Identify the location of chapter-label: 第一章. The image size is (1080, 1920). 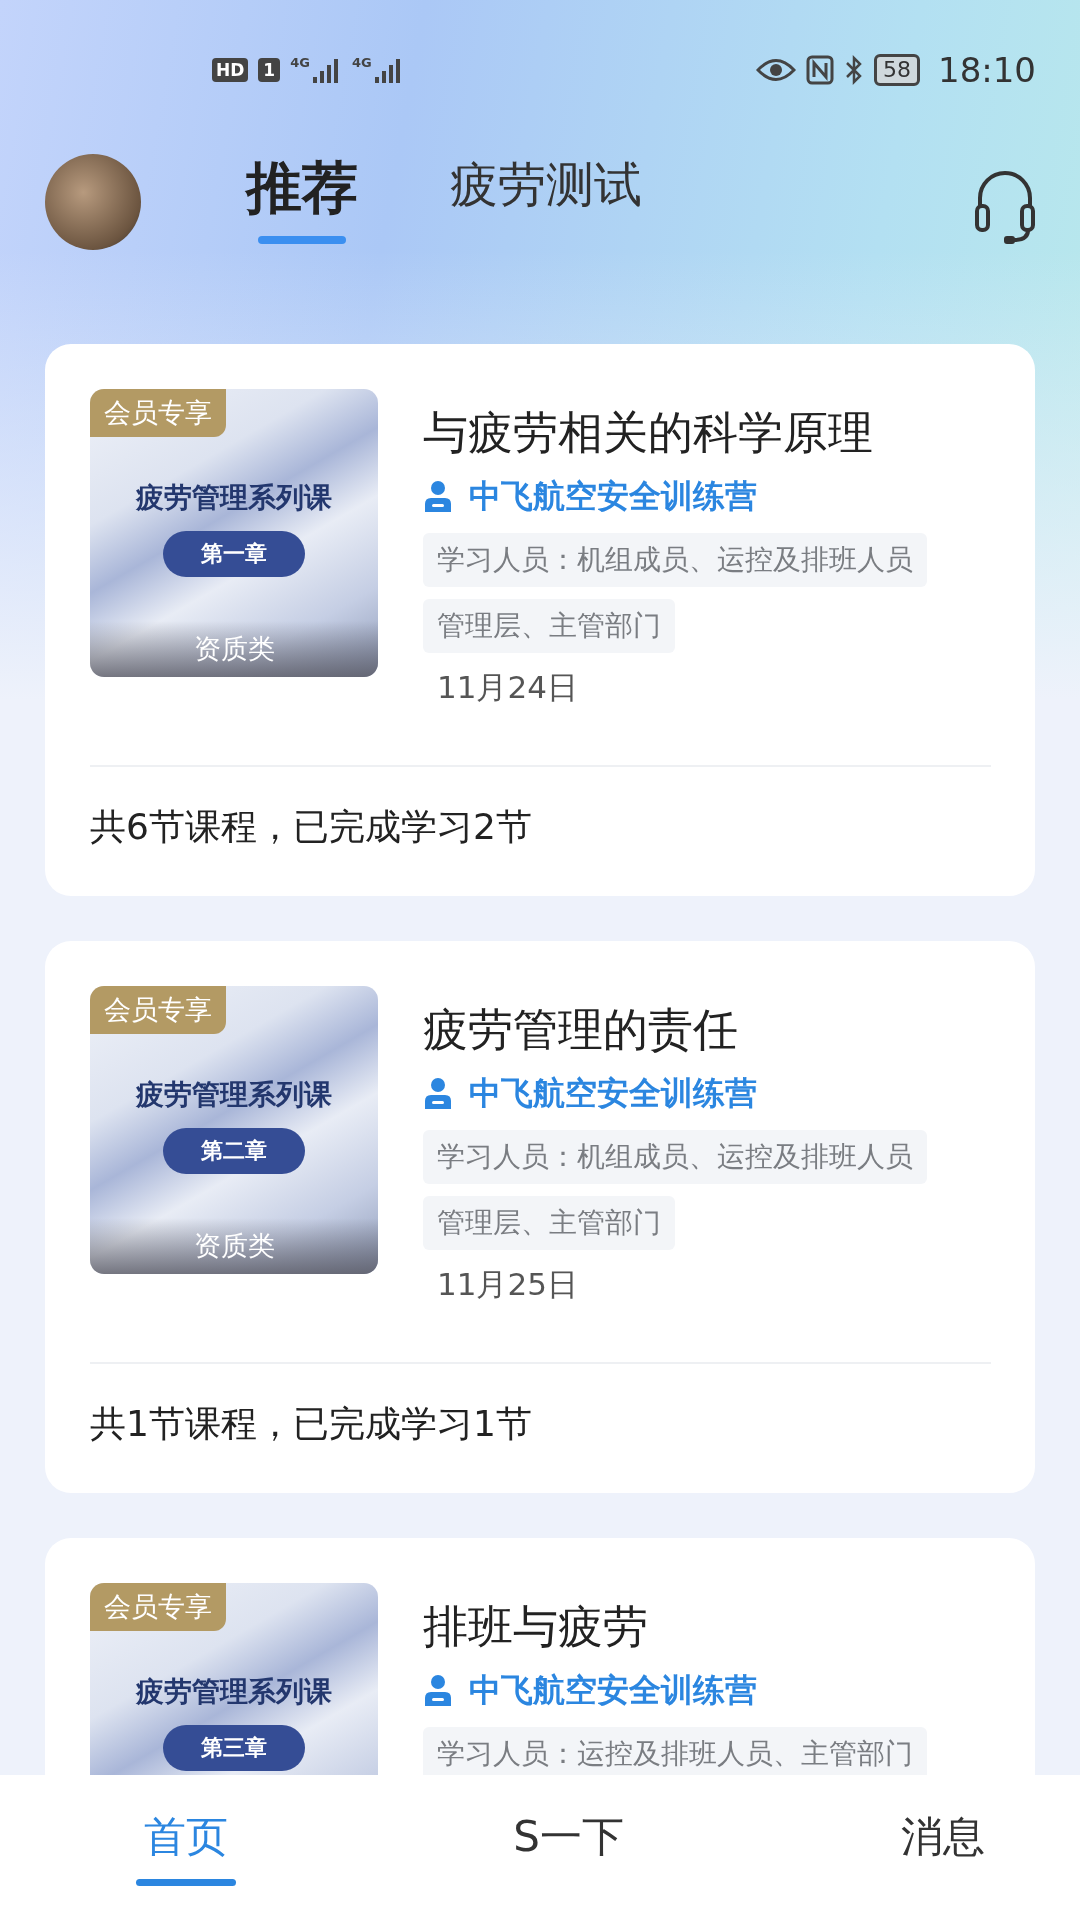
(234, 554).